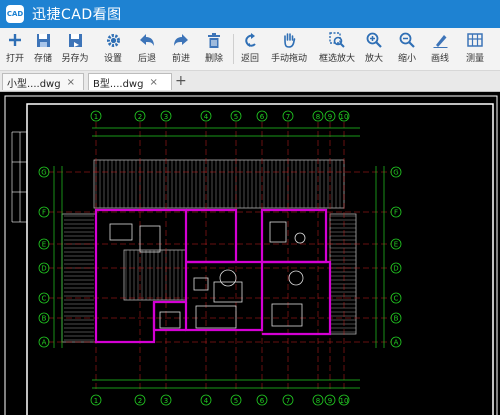  What do you see at coordinates (181, 40) in the screenshot?
I see `redo-arrow-icon` at bounding box center [181, 40].